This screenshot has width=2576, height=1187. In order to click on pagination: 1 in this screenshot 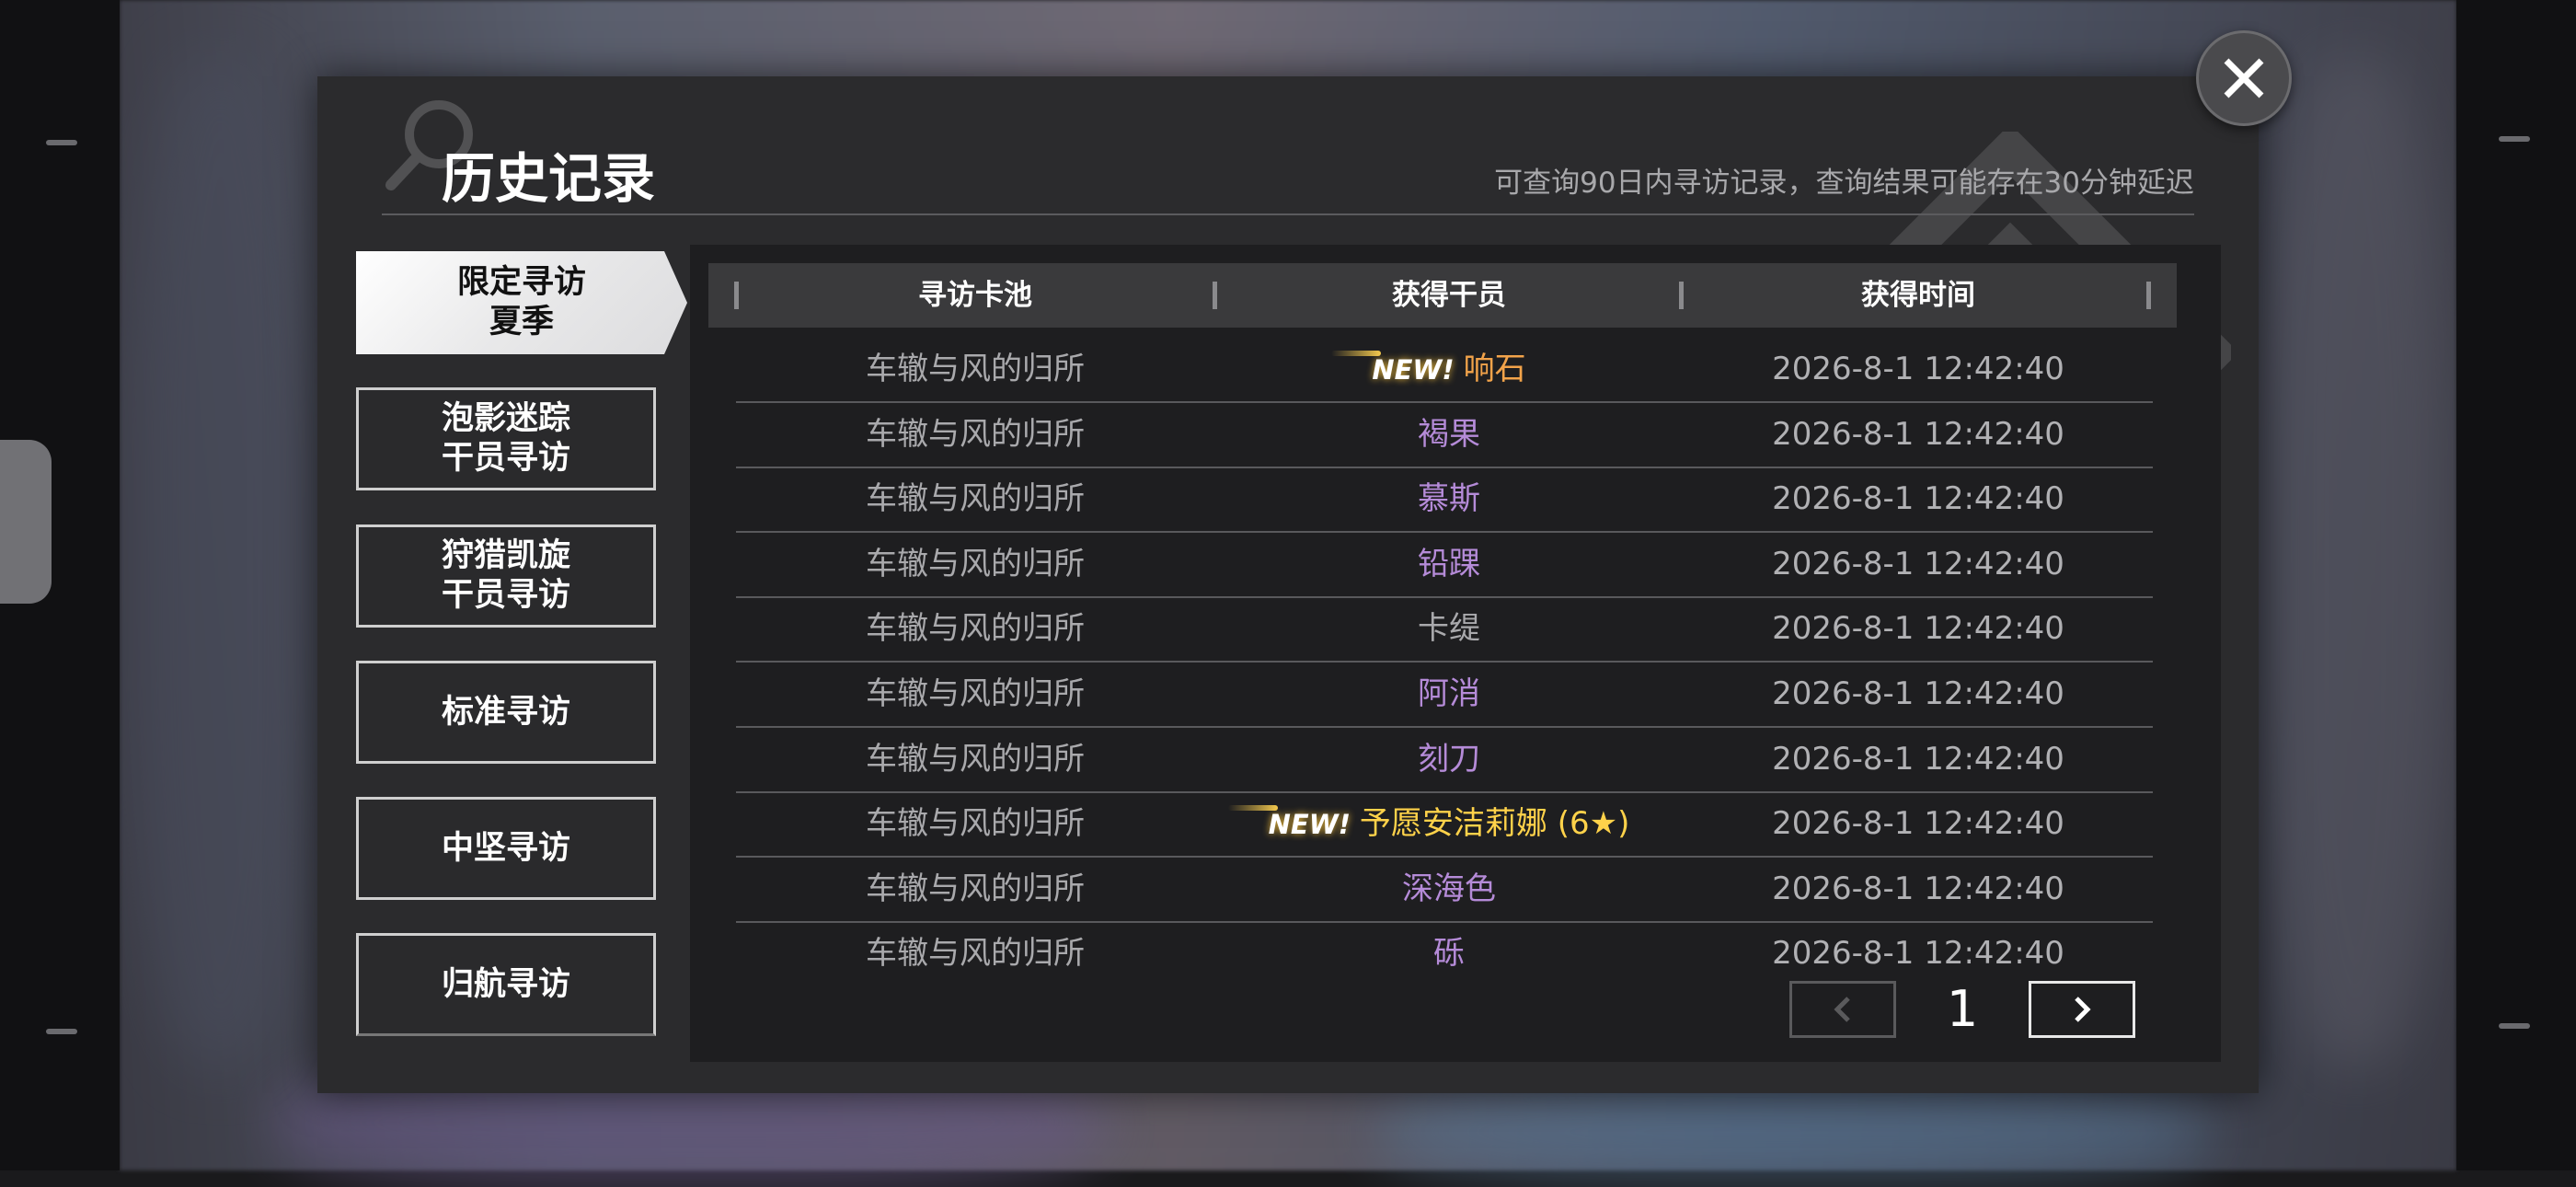, I will do `click(1982, 1011)`.